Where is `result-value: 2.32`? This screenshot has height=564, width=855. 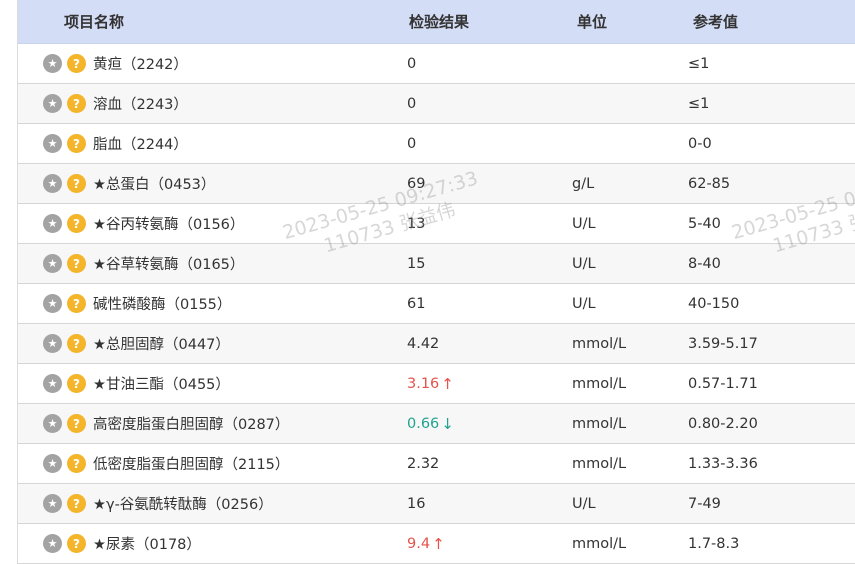 result-value: 2.32 is located at coordinates (423, 463).